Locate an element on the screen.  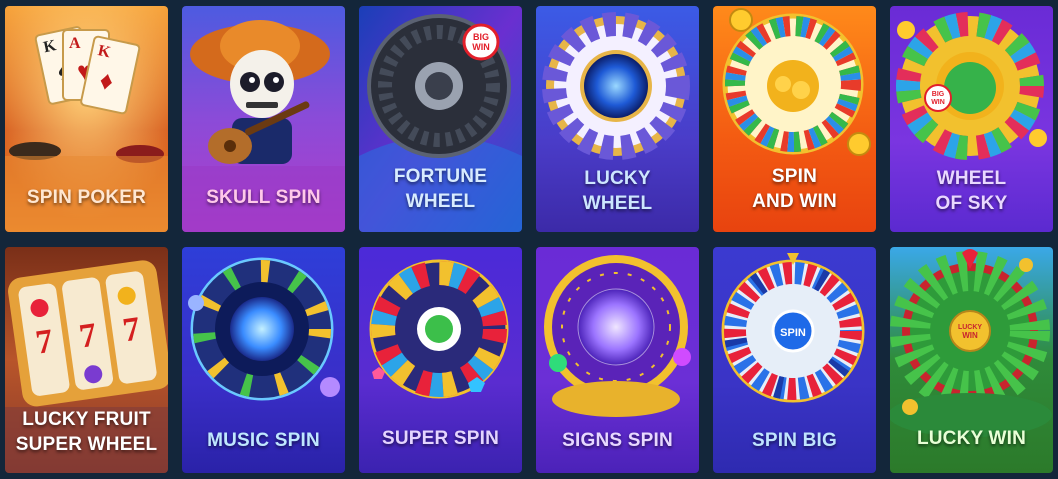
svg-text: SPIN is located at coordinates (793, 333).